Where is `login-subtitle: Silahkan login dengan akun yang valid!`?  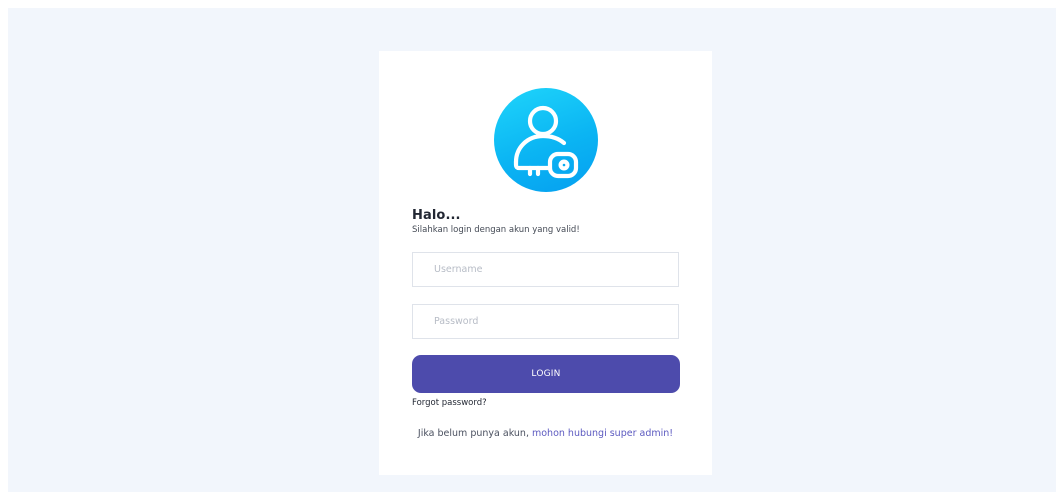 login-subtitle: Silahkan login dengan akun yang valid! is located at coordinates (496, 230).